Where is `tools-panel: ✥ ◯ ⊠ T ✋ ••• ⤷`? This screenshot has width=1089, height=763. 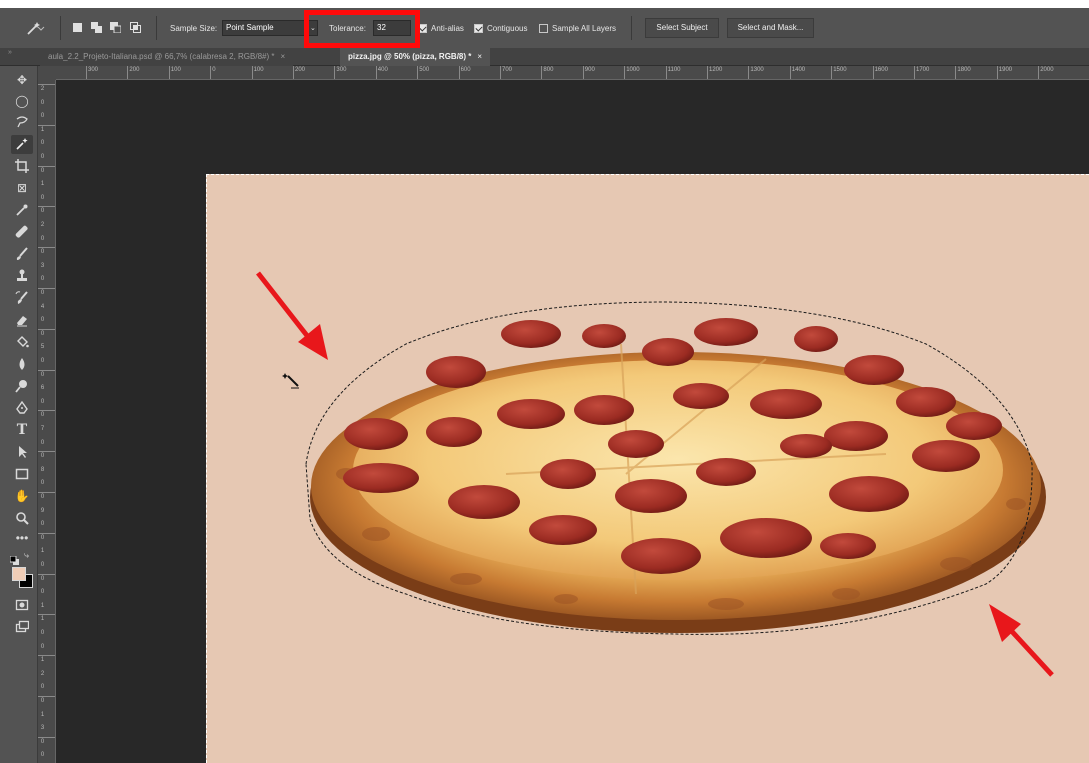 tools-panel: ✥ ◯ ⊠ T ✋ ••• ⤷ is located at coordinates (22, 414).